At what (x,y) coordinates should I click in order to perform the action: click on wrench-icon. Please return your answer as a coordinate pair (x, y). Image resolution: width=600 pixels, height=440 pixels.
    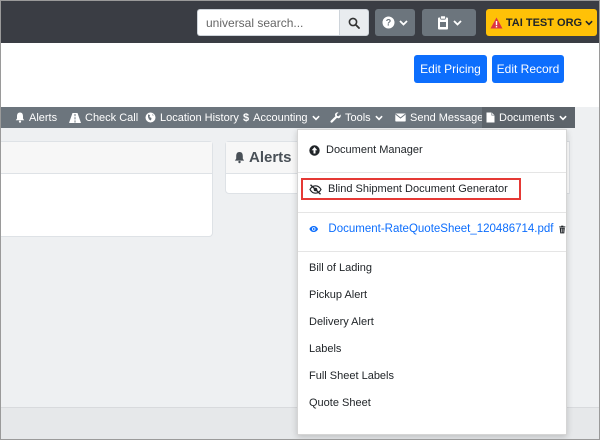
    Looking at the image, I should click on (335, 117).